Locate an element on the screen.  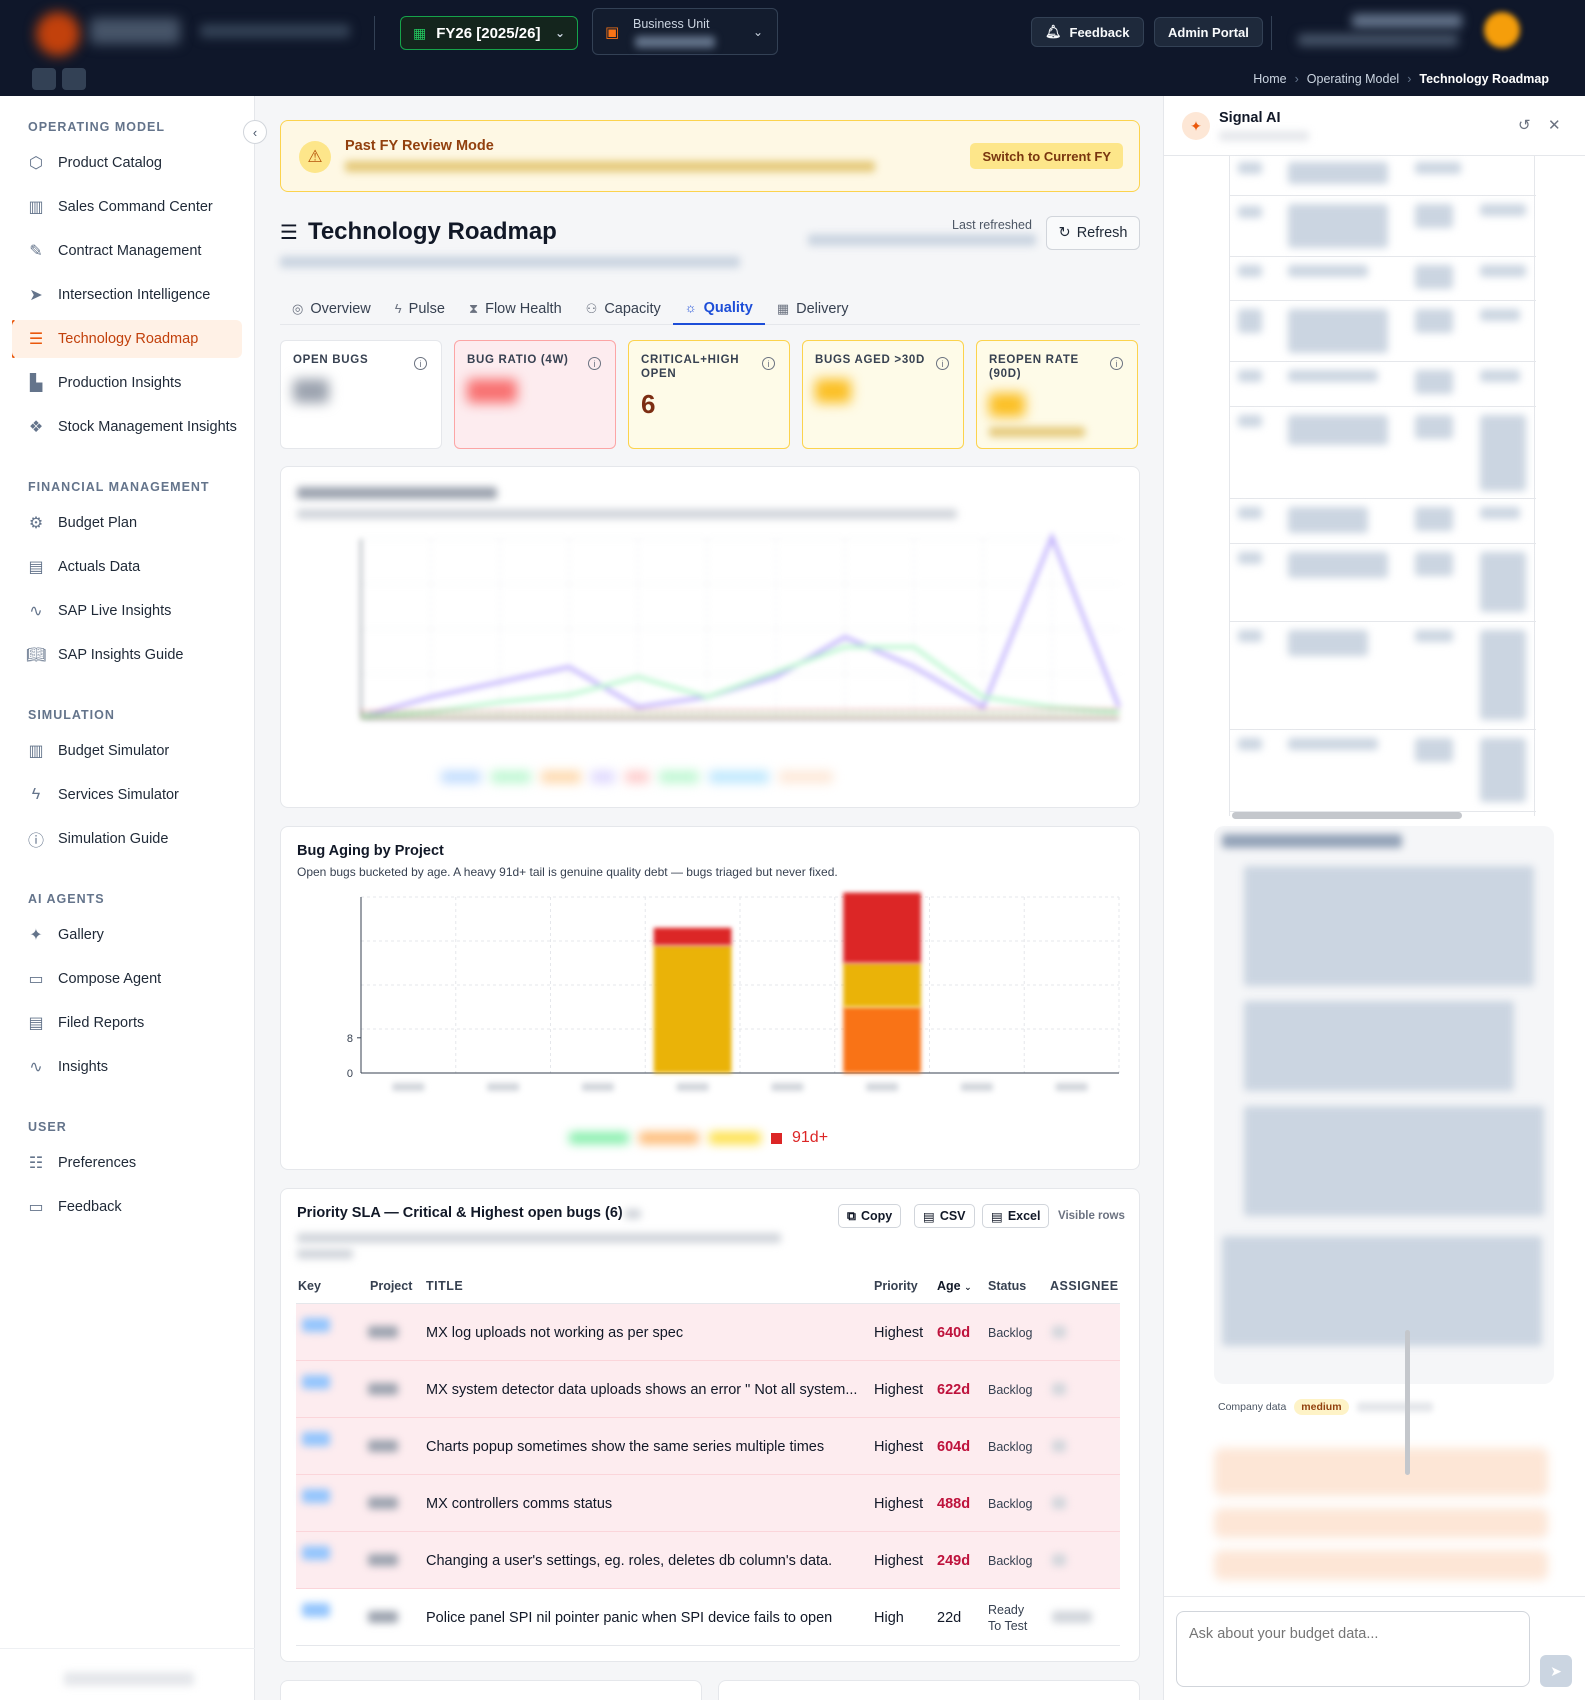
bug-age: 249d is located at coordinates (954, 1560).